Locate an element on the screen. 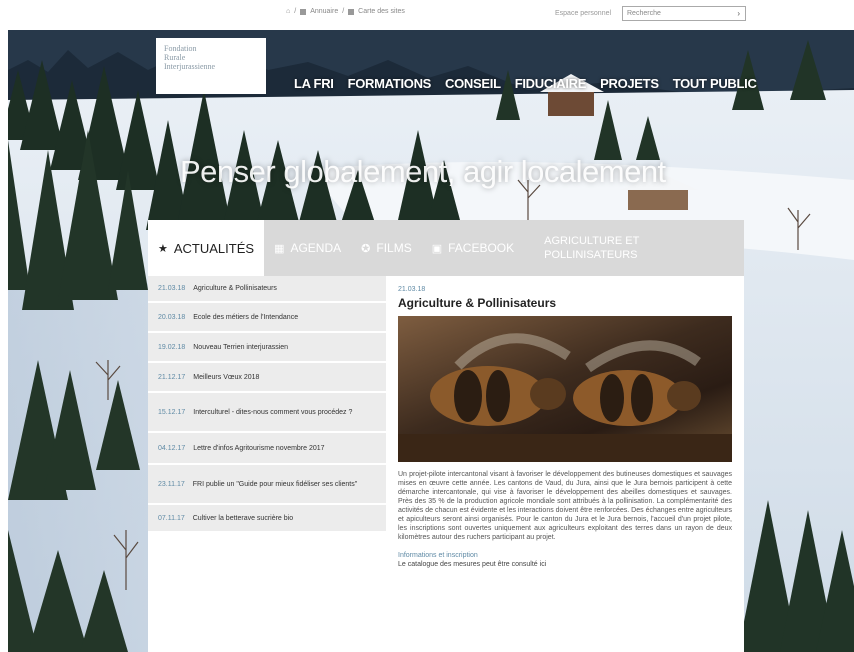 This screenshot has height=652, width=854. logo-line-3: Interjurassienne is located at coordinates (190, 66).